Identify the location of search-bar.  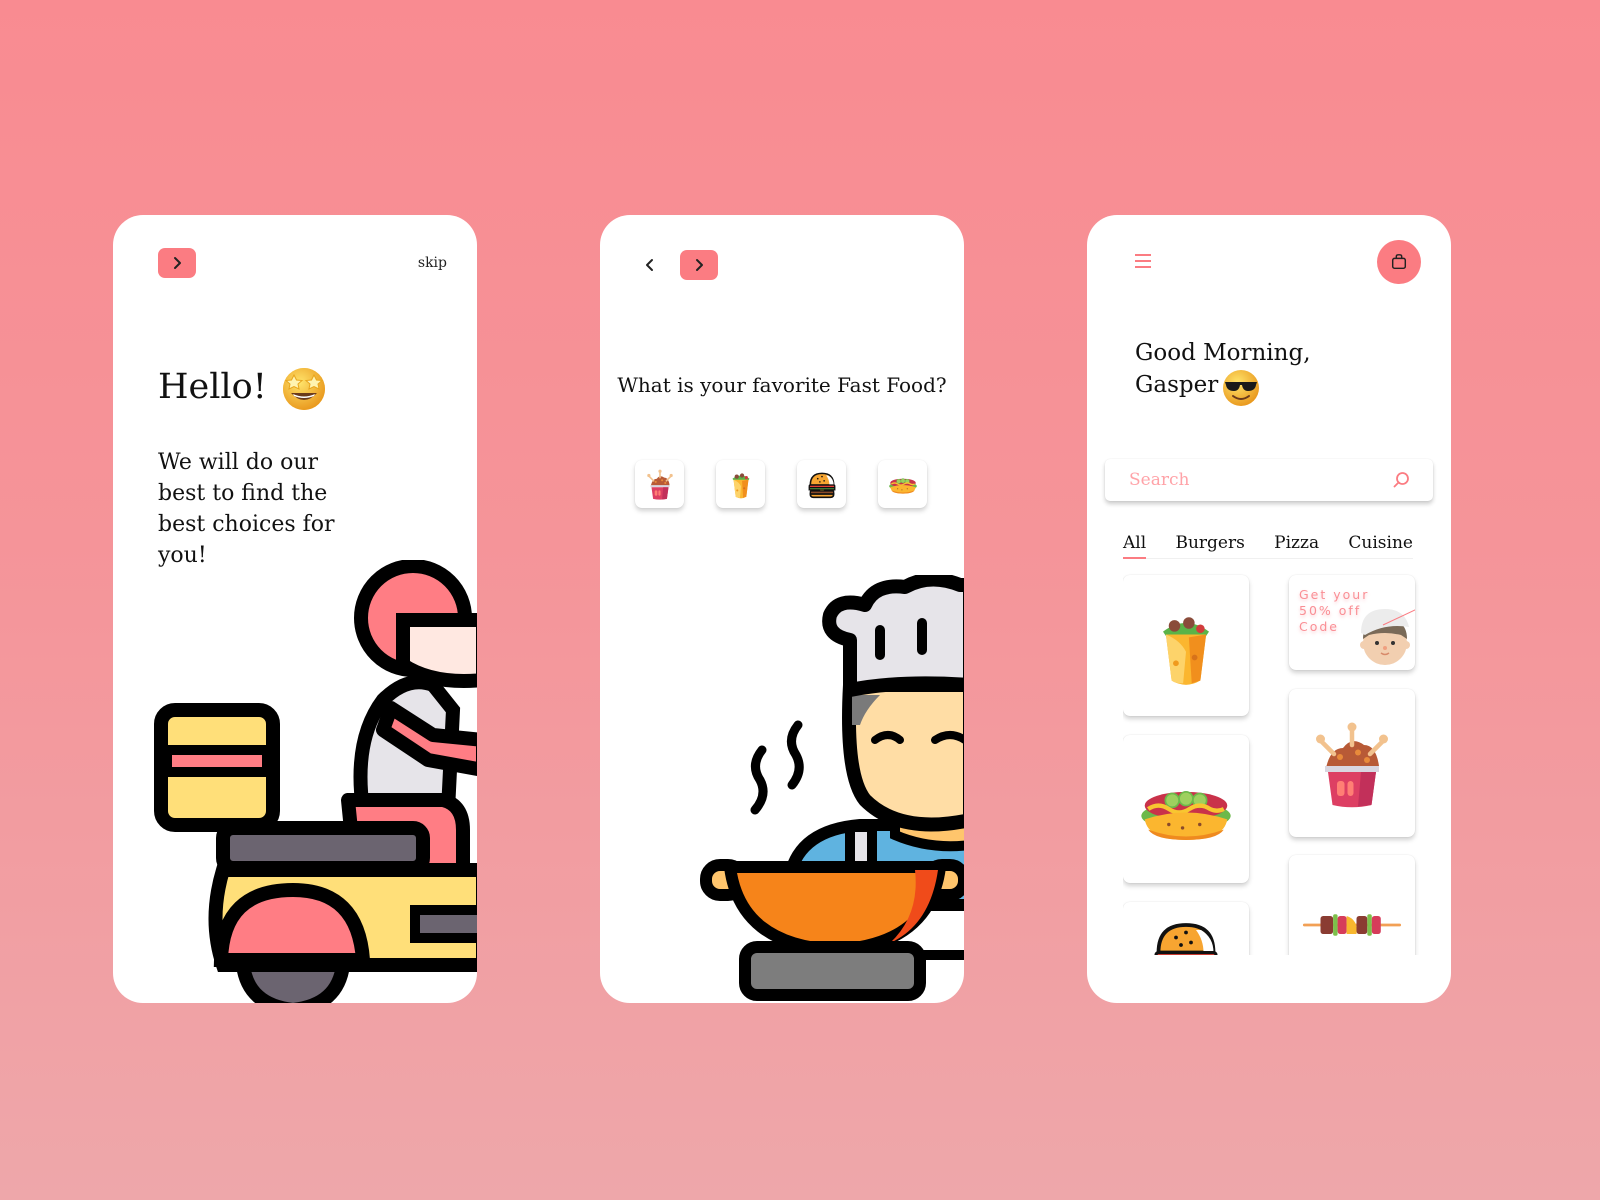
(1269, 480).